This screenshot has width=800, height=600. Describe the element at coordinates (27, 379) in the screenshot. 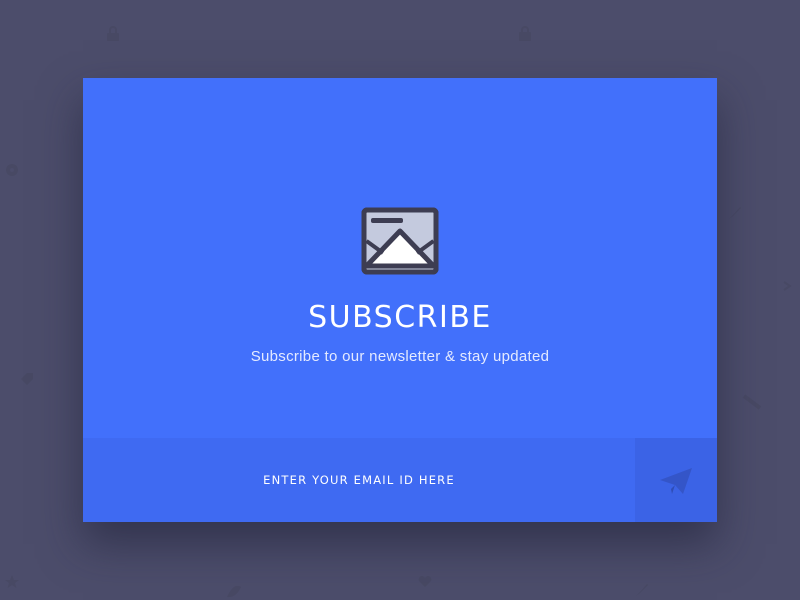

I see `background-tag-icon` at that location.